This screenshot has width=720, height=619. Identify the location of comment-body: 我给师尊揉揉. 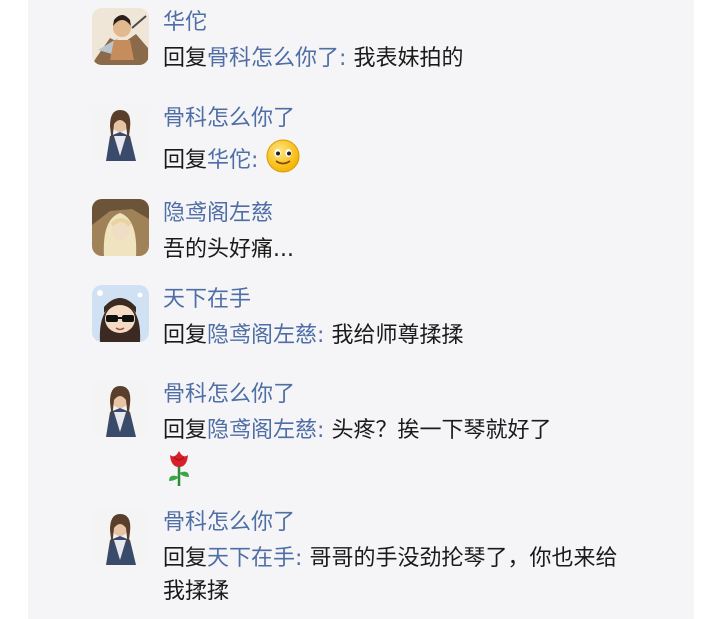
(394, 335).